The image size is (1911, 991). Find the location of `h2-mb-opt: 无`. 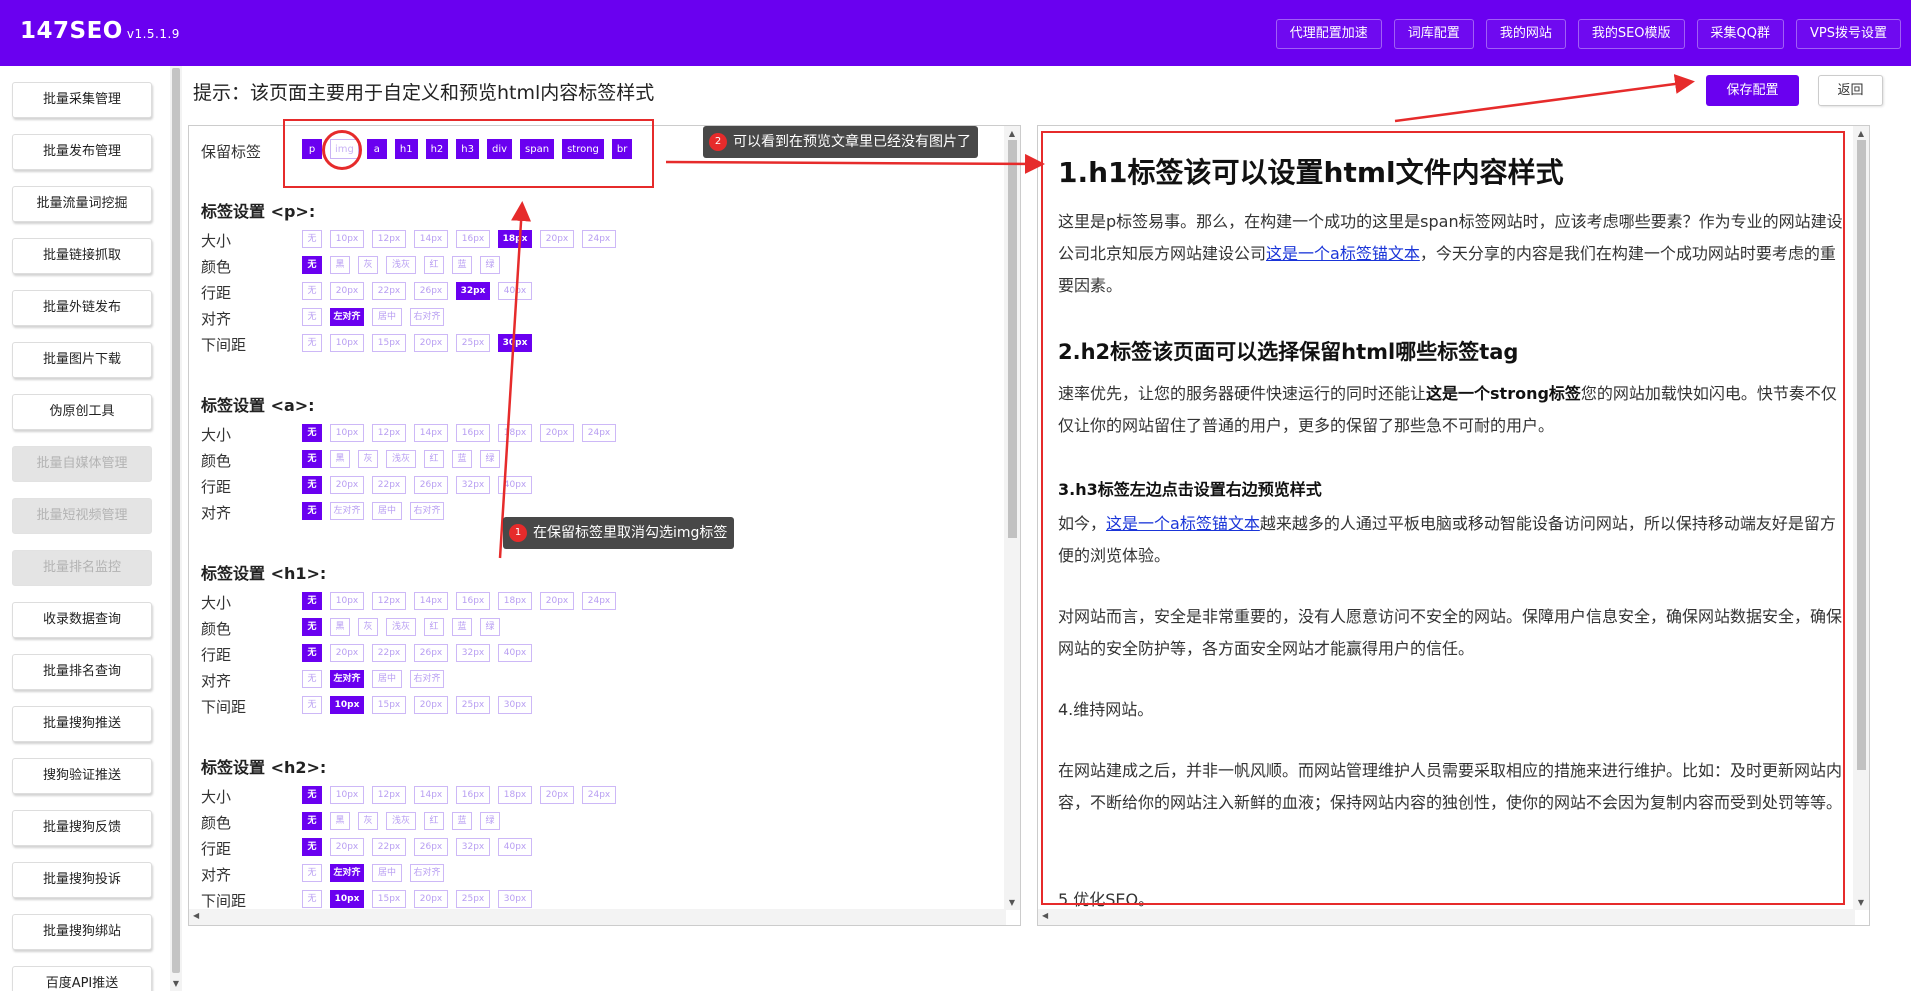

h2-mb-opt: 无 is located at coordinates (312, 899).